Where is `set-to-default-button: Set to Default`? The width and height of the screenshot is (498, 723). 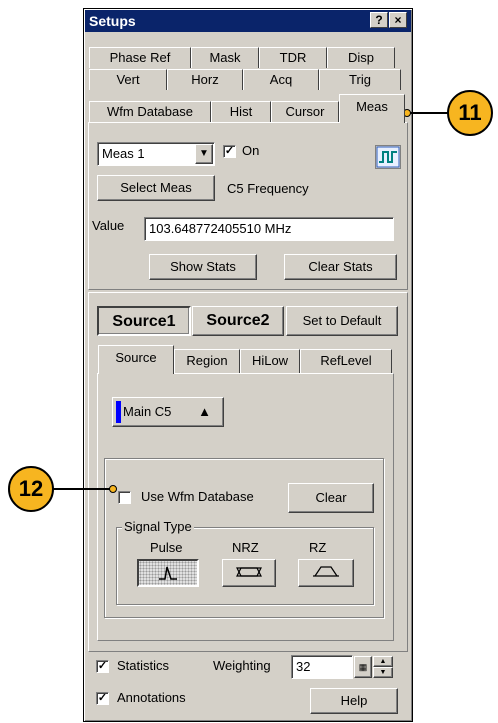 set-to-default-button: Set to Default is located at coordinates (342, 321).